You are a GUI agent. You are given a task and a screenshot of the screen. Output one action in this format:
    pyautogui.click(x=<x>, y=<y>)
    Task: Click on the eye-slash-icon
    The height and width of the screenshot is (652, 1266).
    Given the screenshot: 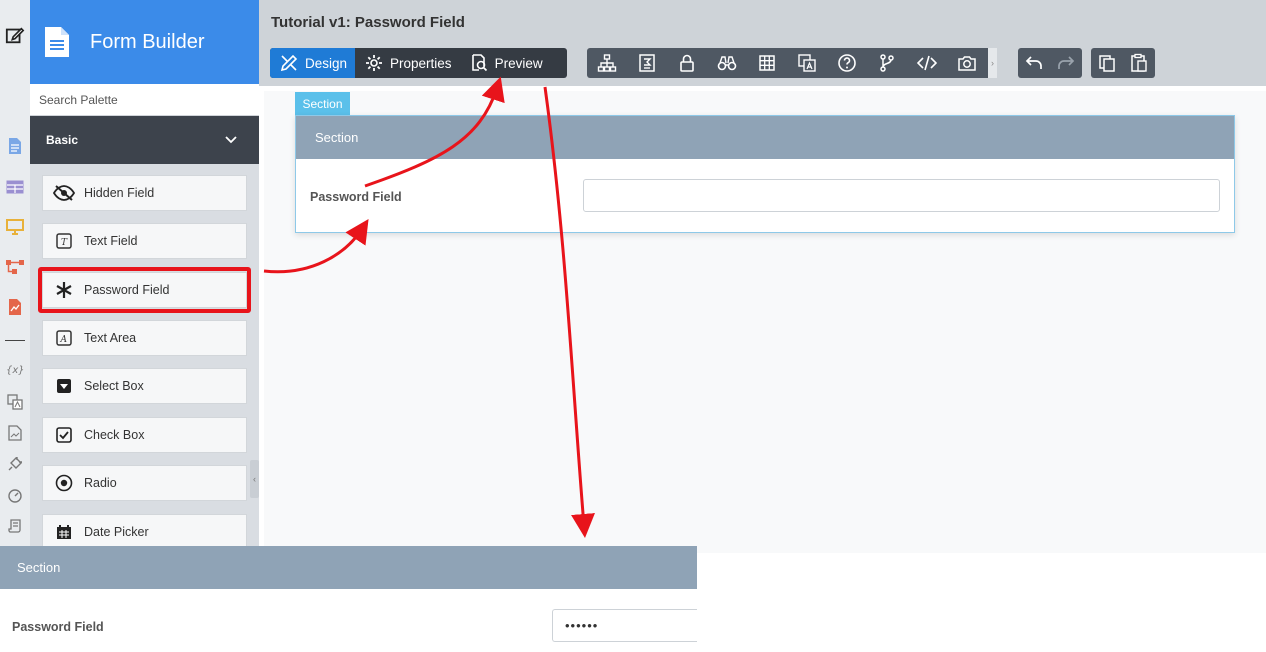 What is the action you would take?
    pyautogui.click(x=64, y=193)
    